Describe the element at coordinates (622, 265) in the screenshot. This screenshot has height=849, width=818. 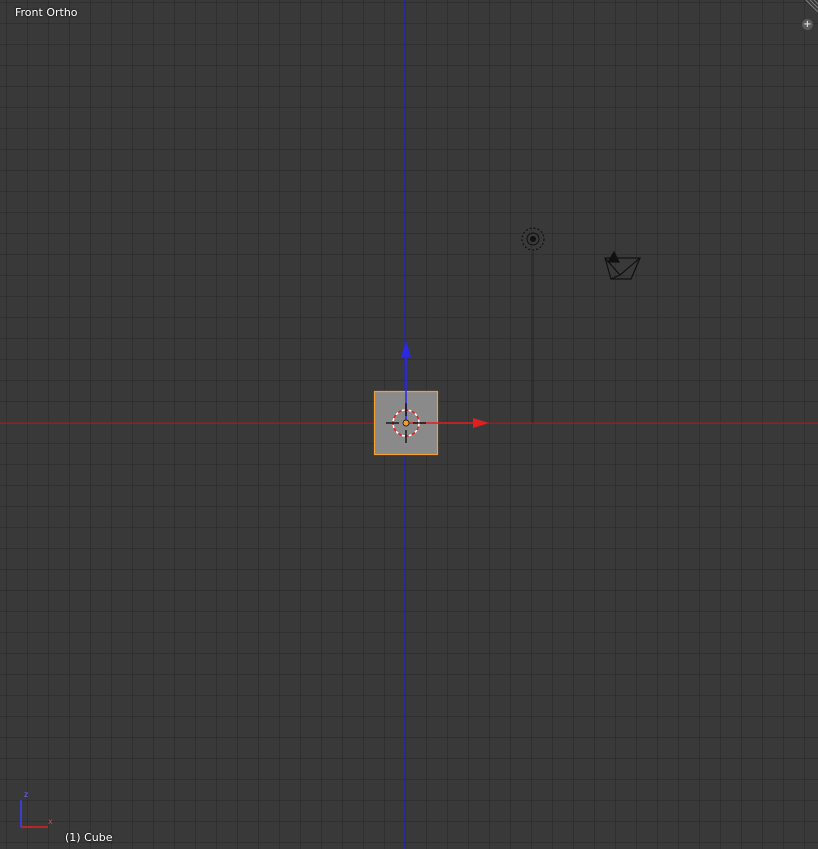
I see `camera-icon` at that location.